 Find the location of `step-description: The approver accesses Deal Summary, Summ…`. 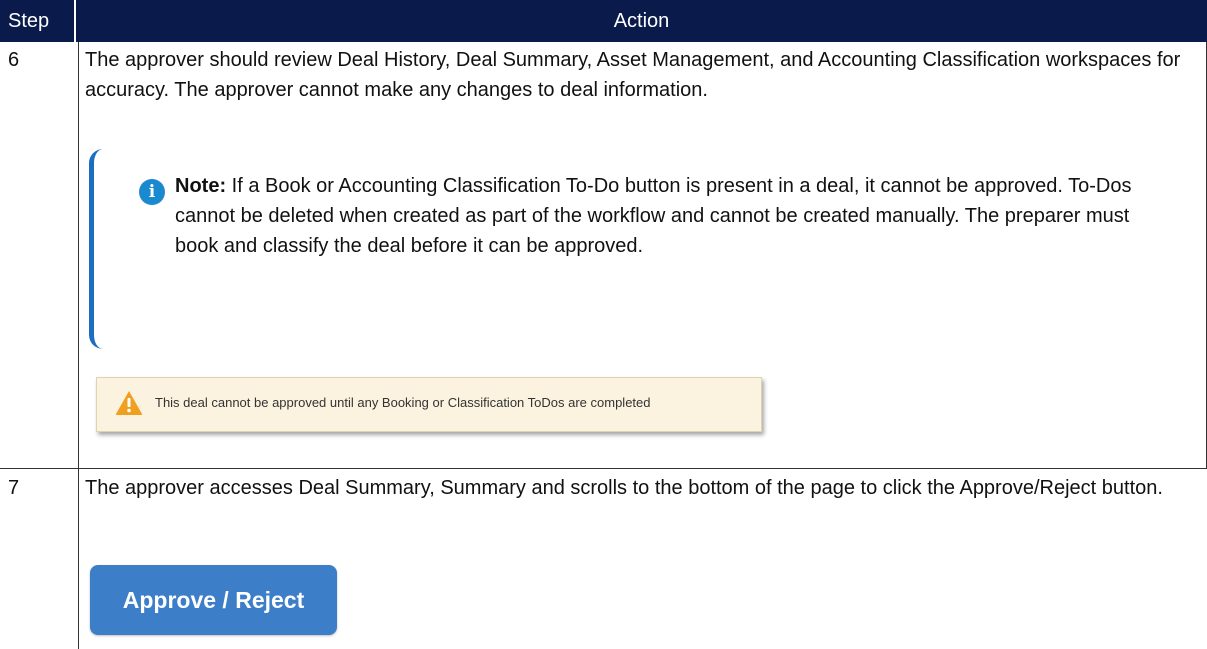

step-description: The approver accesses Deal Summary, Summ… is located at coordinates (624, 488).